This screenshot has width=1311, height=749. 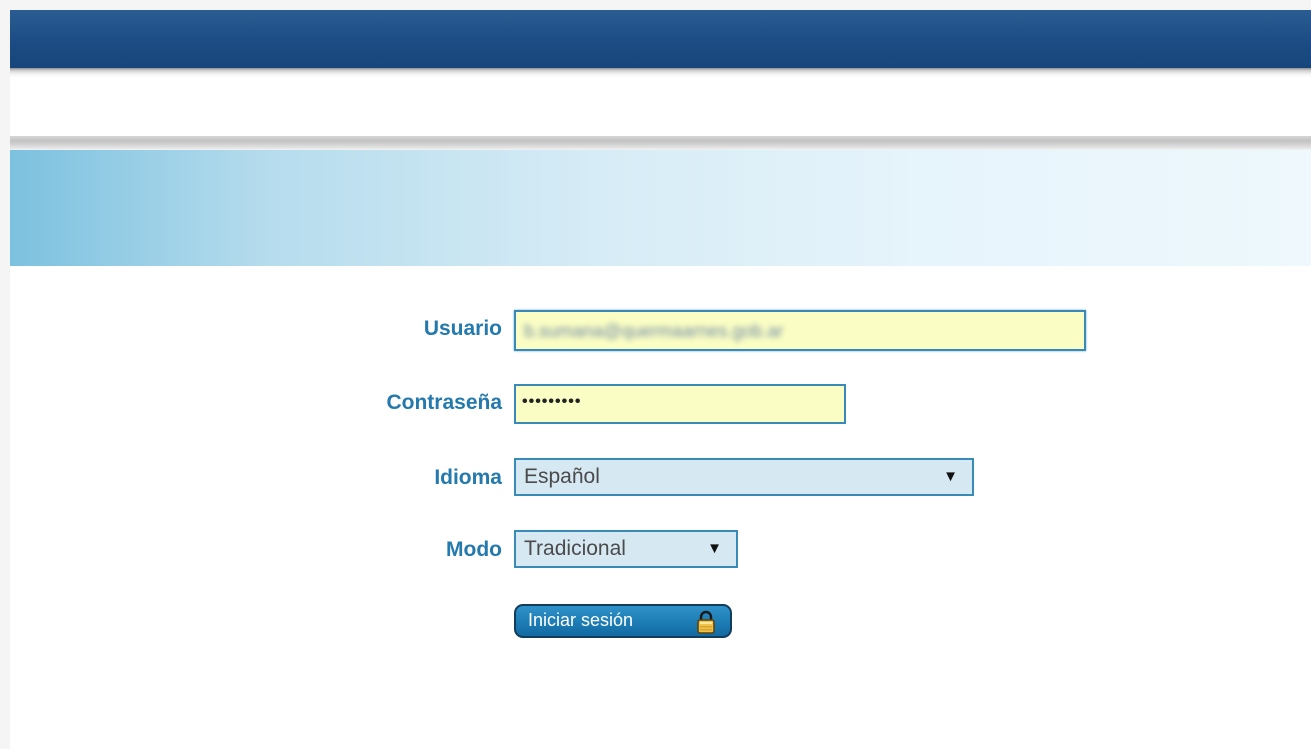 I want to click on mode-row: Modo Tradicional ▼, so click(x=660, y=550).